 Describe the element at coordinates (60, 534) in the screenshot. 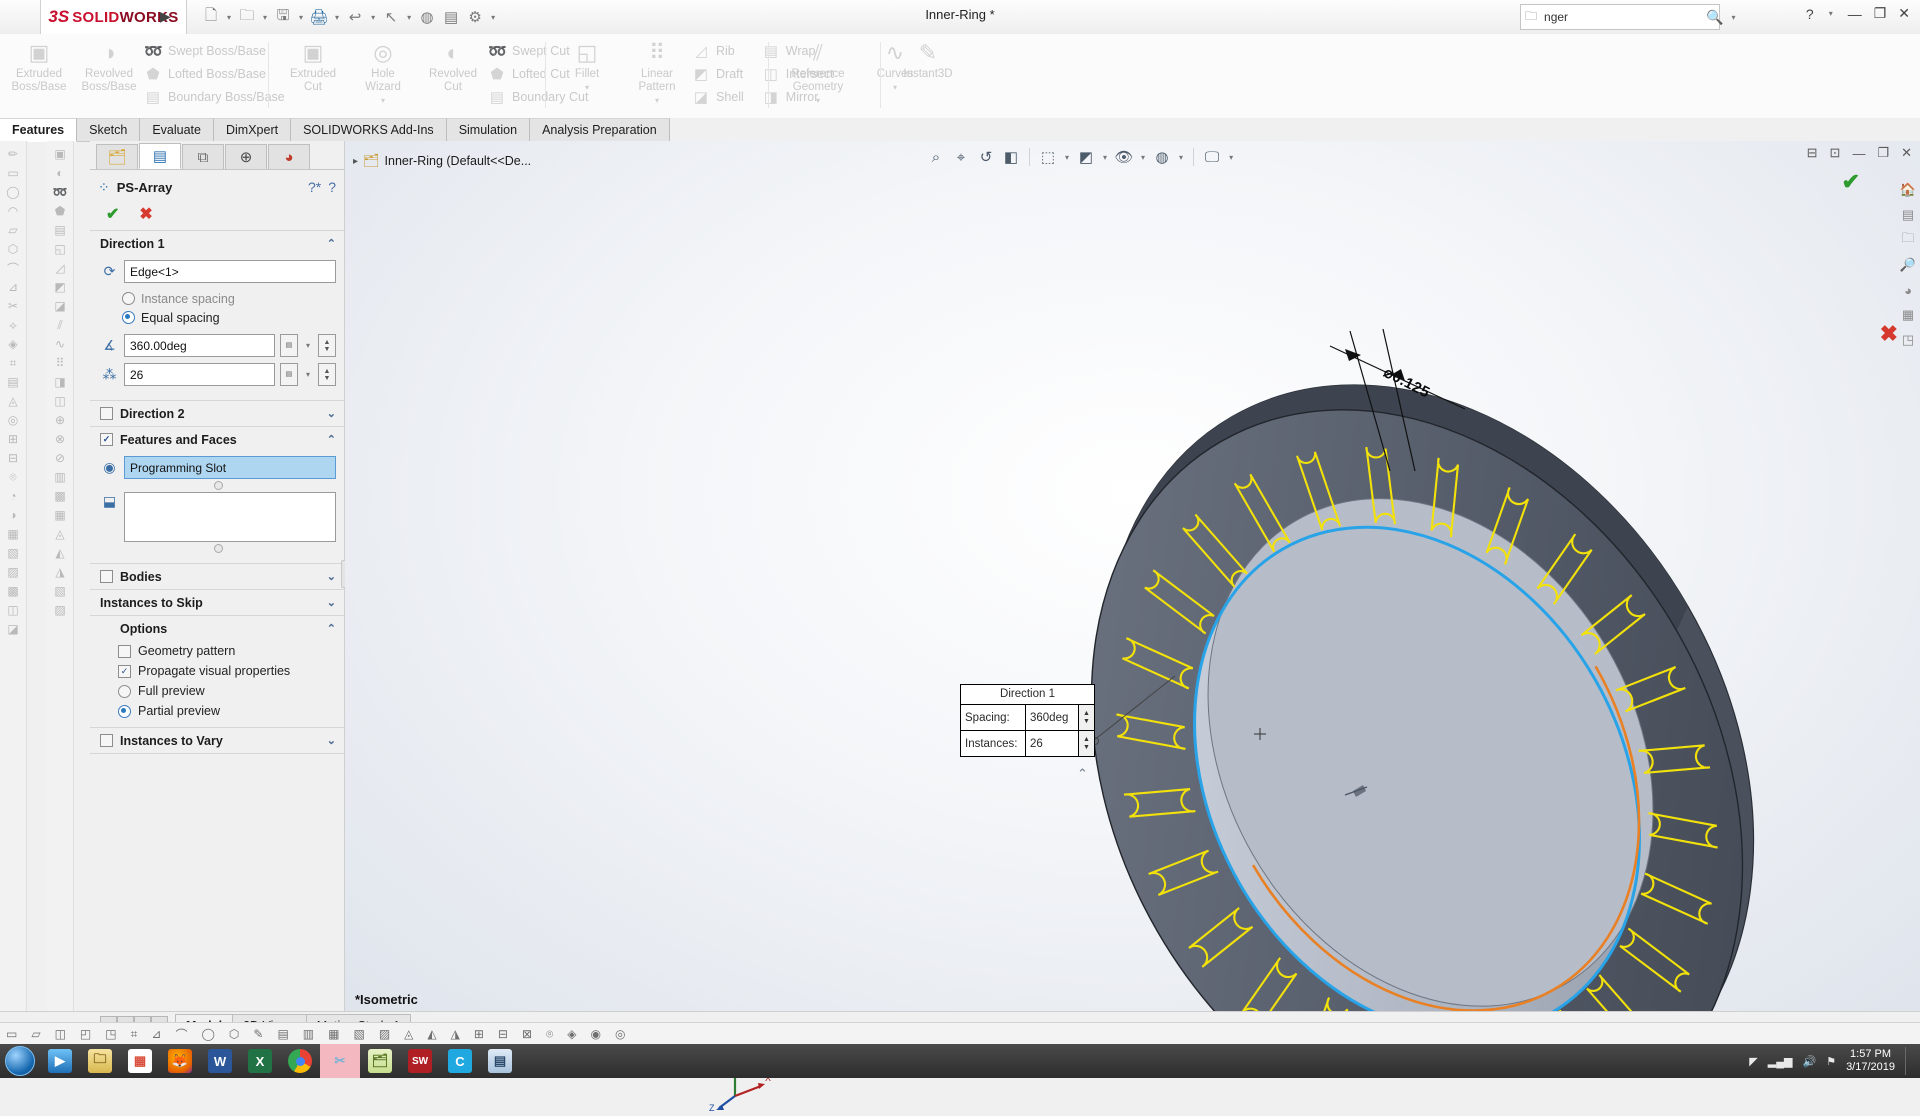

I see `feature-tool-icon-21: ◬` at that location.